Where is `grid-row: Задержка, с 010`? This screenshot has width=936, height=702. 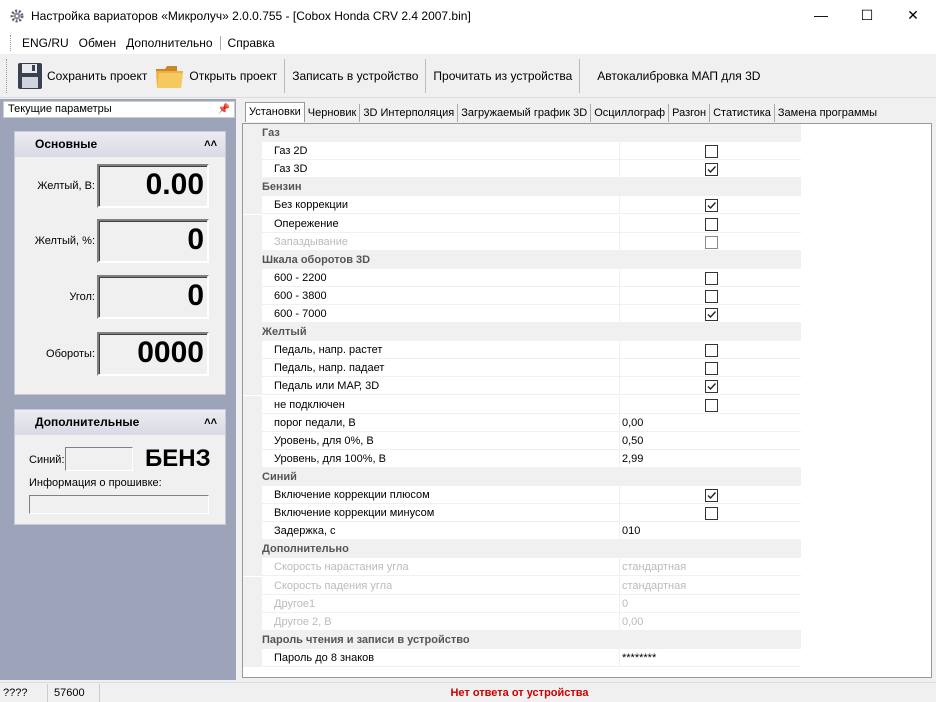
grid-row: Задержка, с 010 is located at coordinates (522, 531).